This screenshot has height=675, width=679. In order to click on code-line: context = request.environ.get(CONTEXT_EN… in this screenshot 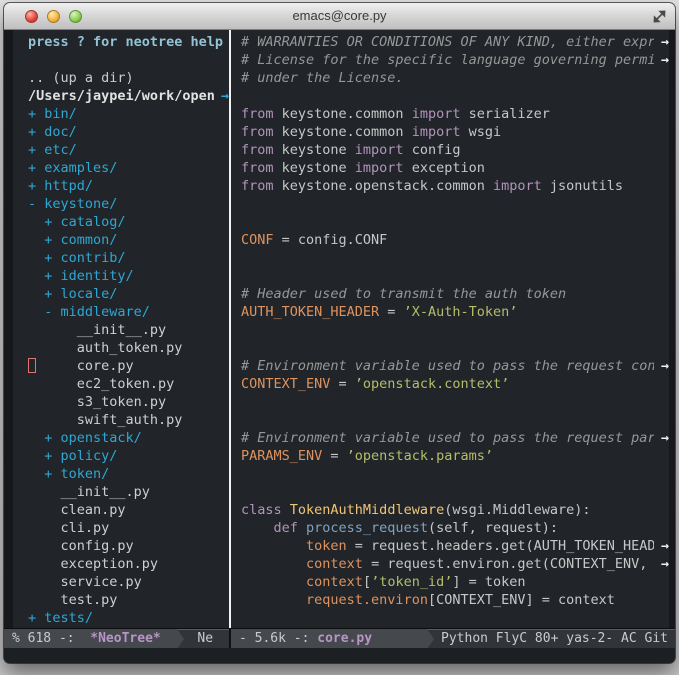, I will do `click(455, 564)`.